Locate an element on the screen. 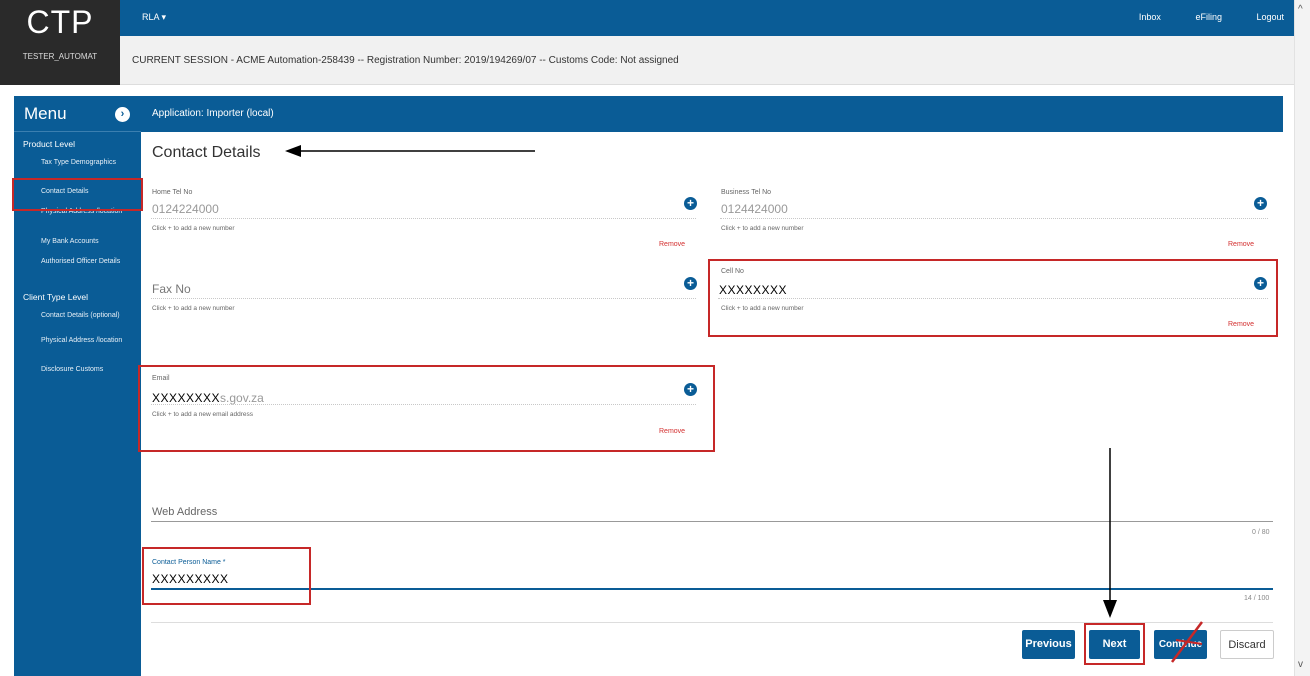  menu-header: Menu › is located at coordinates (77, 114).